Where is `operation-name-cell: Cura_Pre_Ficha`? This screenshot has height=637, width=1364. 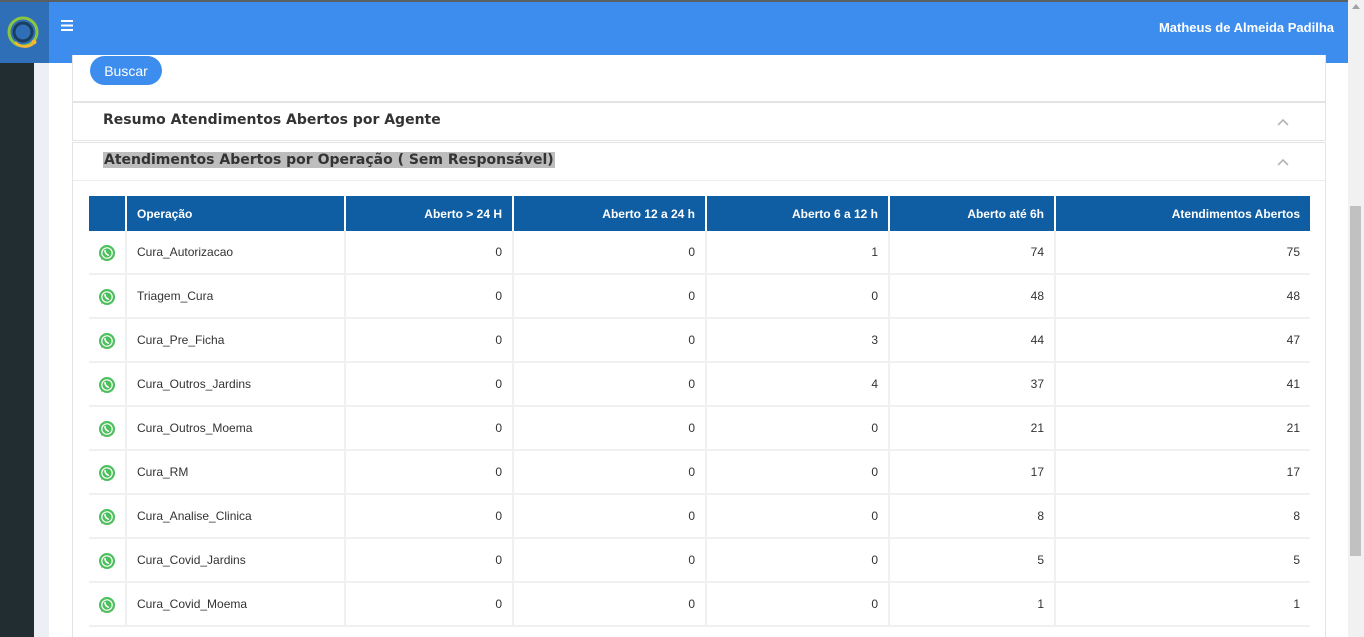
operation-name-cell: Cura_Pre_Ficha is located at coordinates (236, 341).